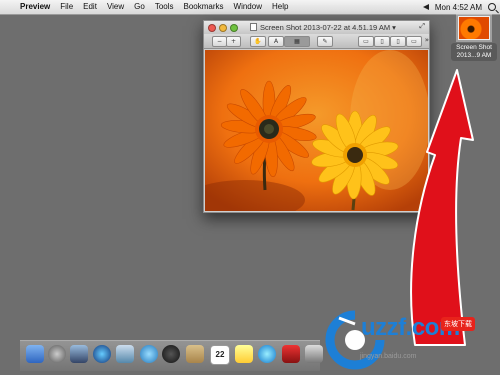  I want to click on minimize-button, so click(223, 27).